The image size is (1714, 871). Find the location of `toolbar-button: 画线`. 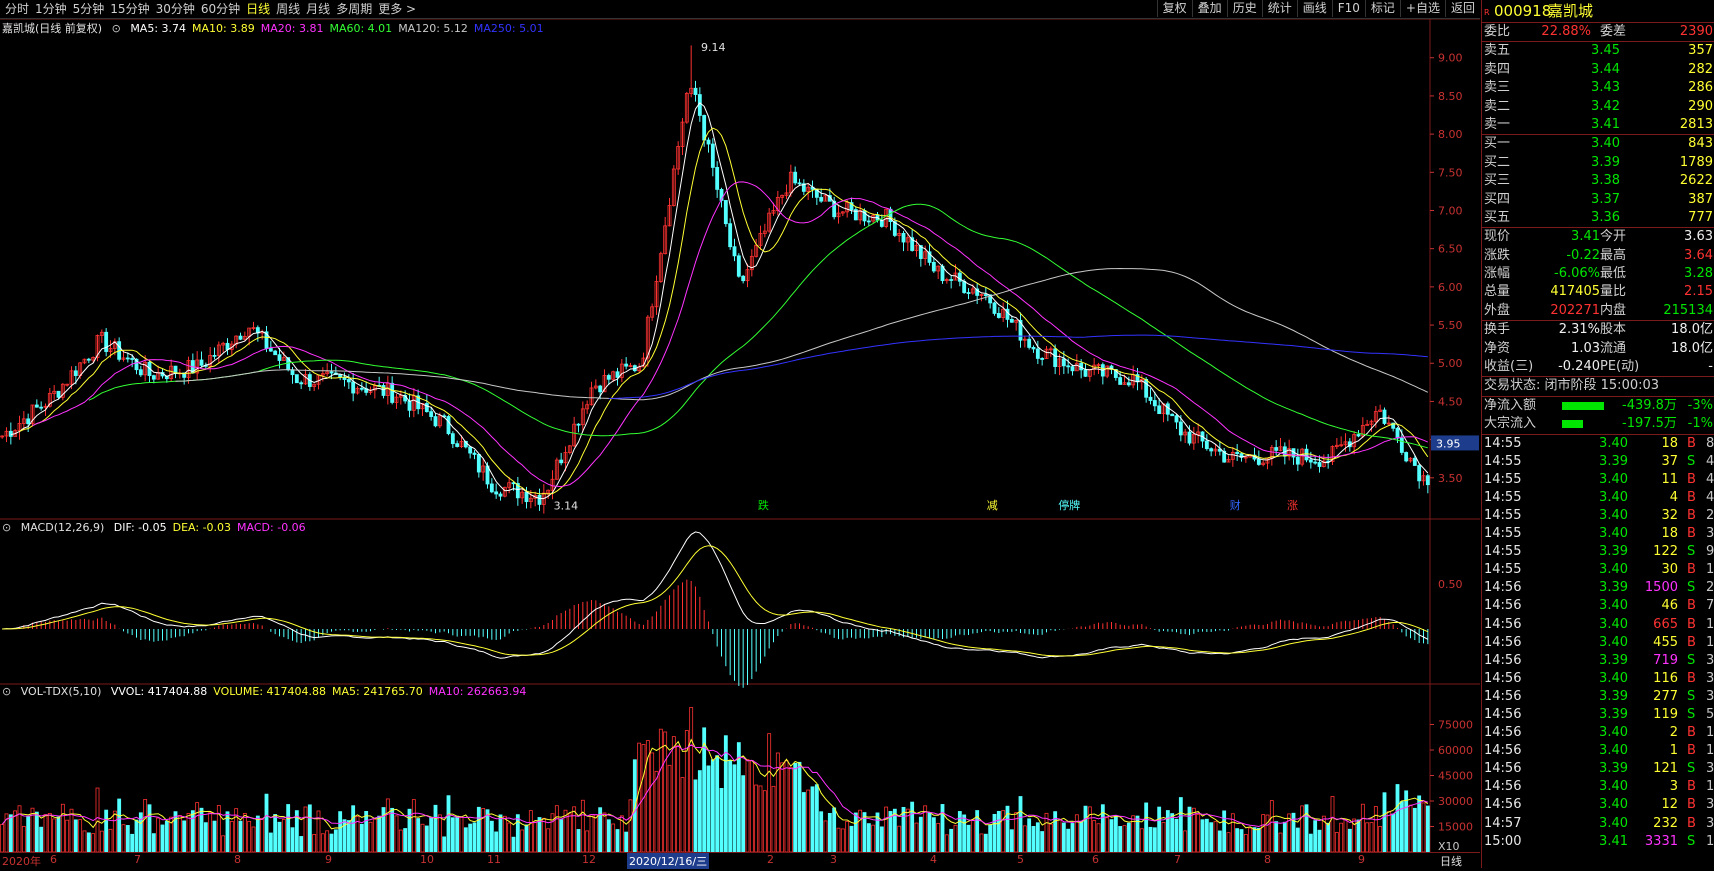

toolbar-button: 画线 is located at coordinates (1314, 8).